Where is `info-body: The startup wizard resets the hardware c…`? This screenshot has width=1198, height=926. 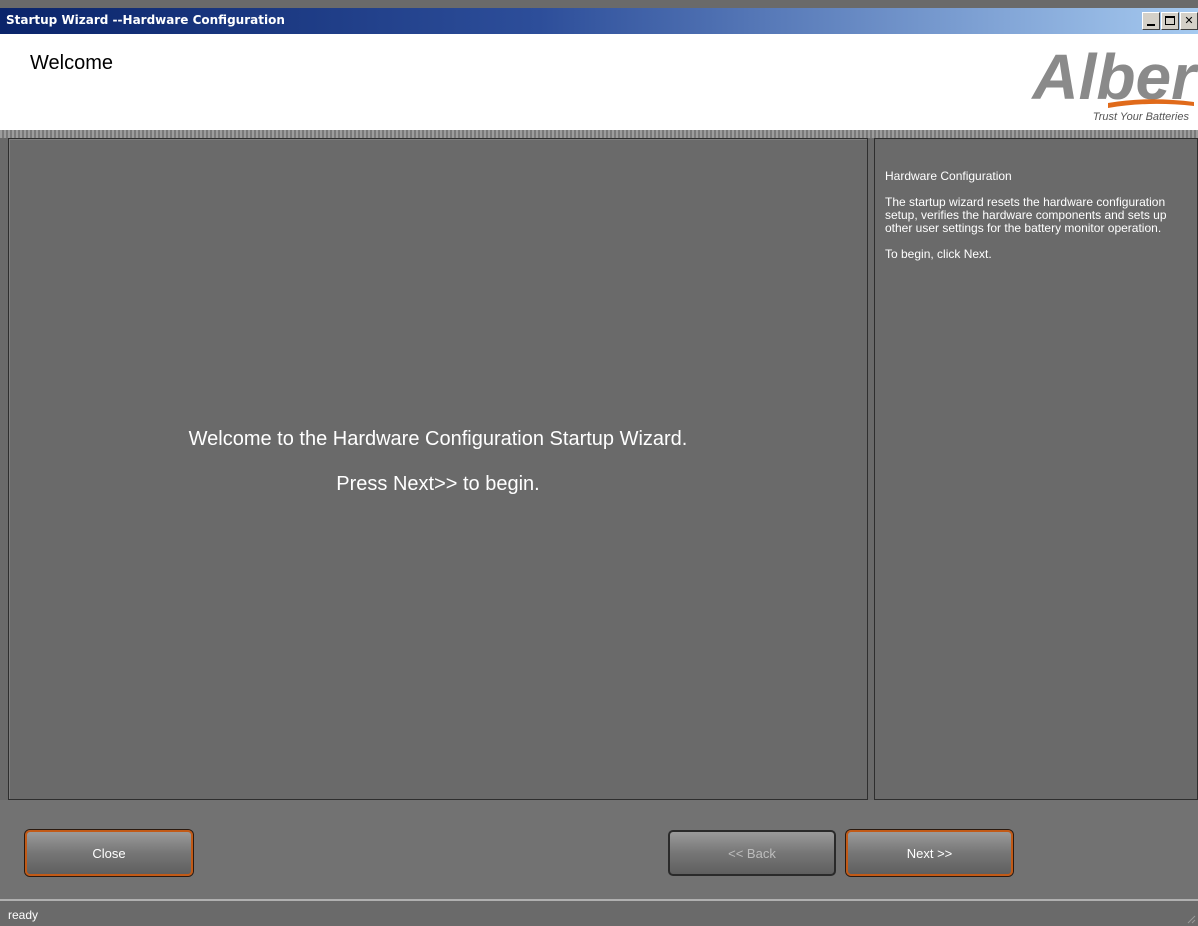 info-body: The startup wizard resets the hardware c… is located at coordinates (1026, 215).